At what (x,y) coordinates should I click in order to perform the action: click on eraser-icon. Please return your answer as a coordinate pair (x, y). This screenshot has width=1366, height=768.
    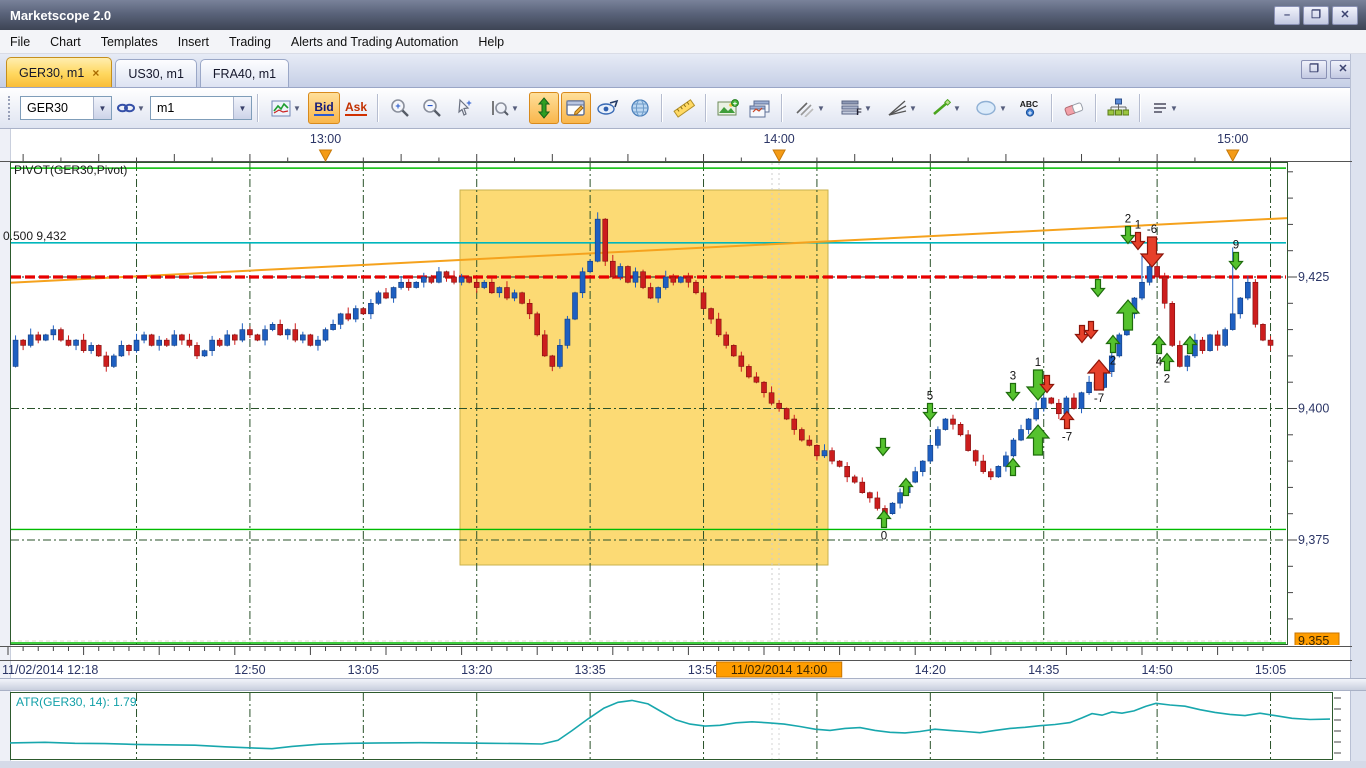
    Looking at the image, I should click on (1074, 109).